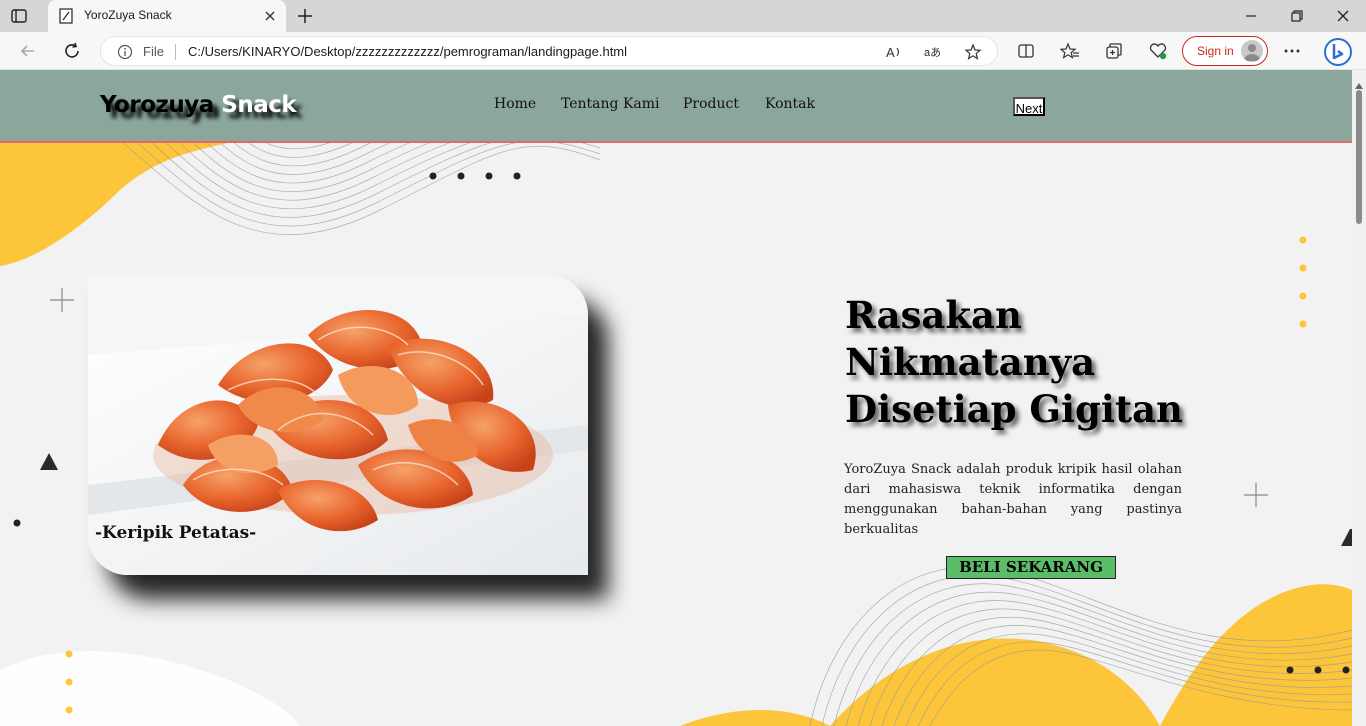 Image resolution: width=1366 pixels, height=726 pixels. I want to click on translate-icon: aあ, so click(933, 52).